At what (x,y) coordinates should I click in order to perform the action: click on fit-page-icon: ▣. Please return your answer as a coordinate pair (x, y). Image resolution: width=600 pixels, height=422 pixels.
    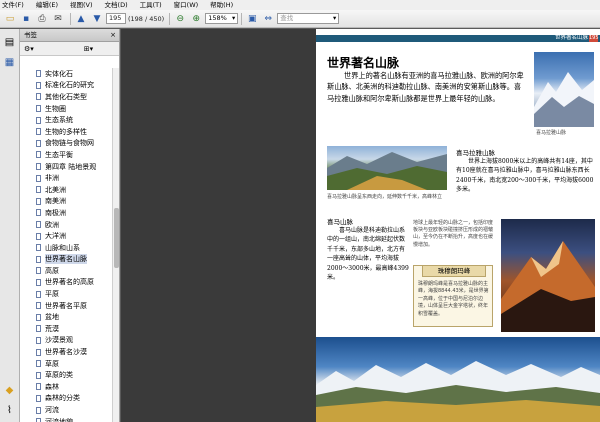
    Looking at the image, I should click on (252, 18).